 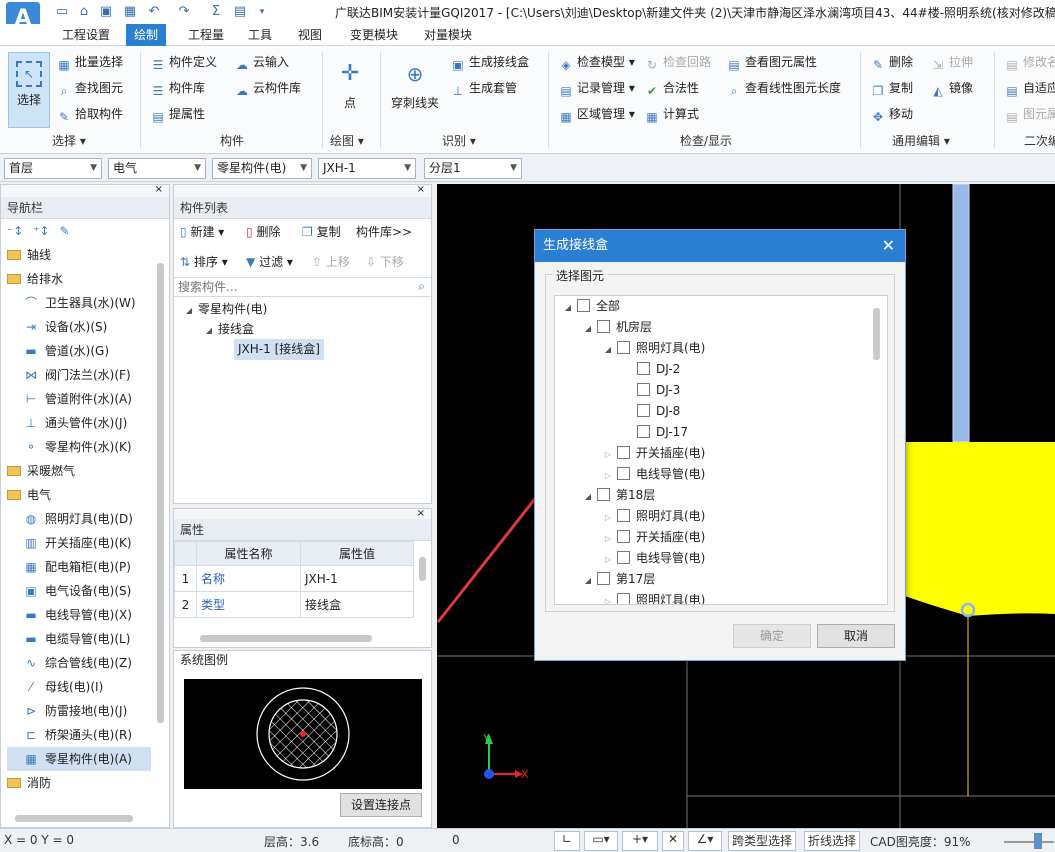 I want to click on tree-node: DJ-8, so click(x=721, y=411).